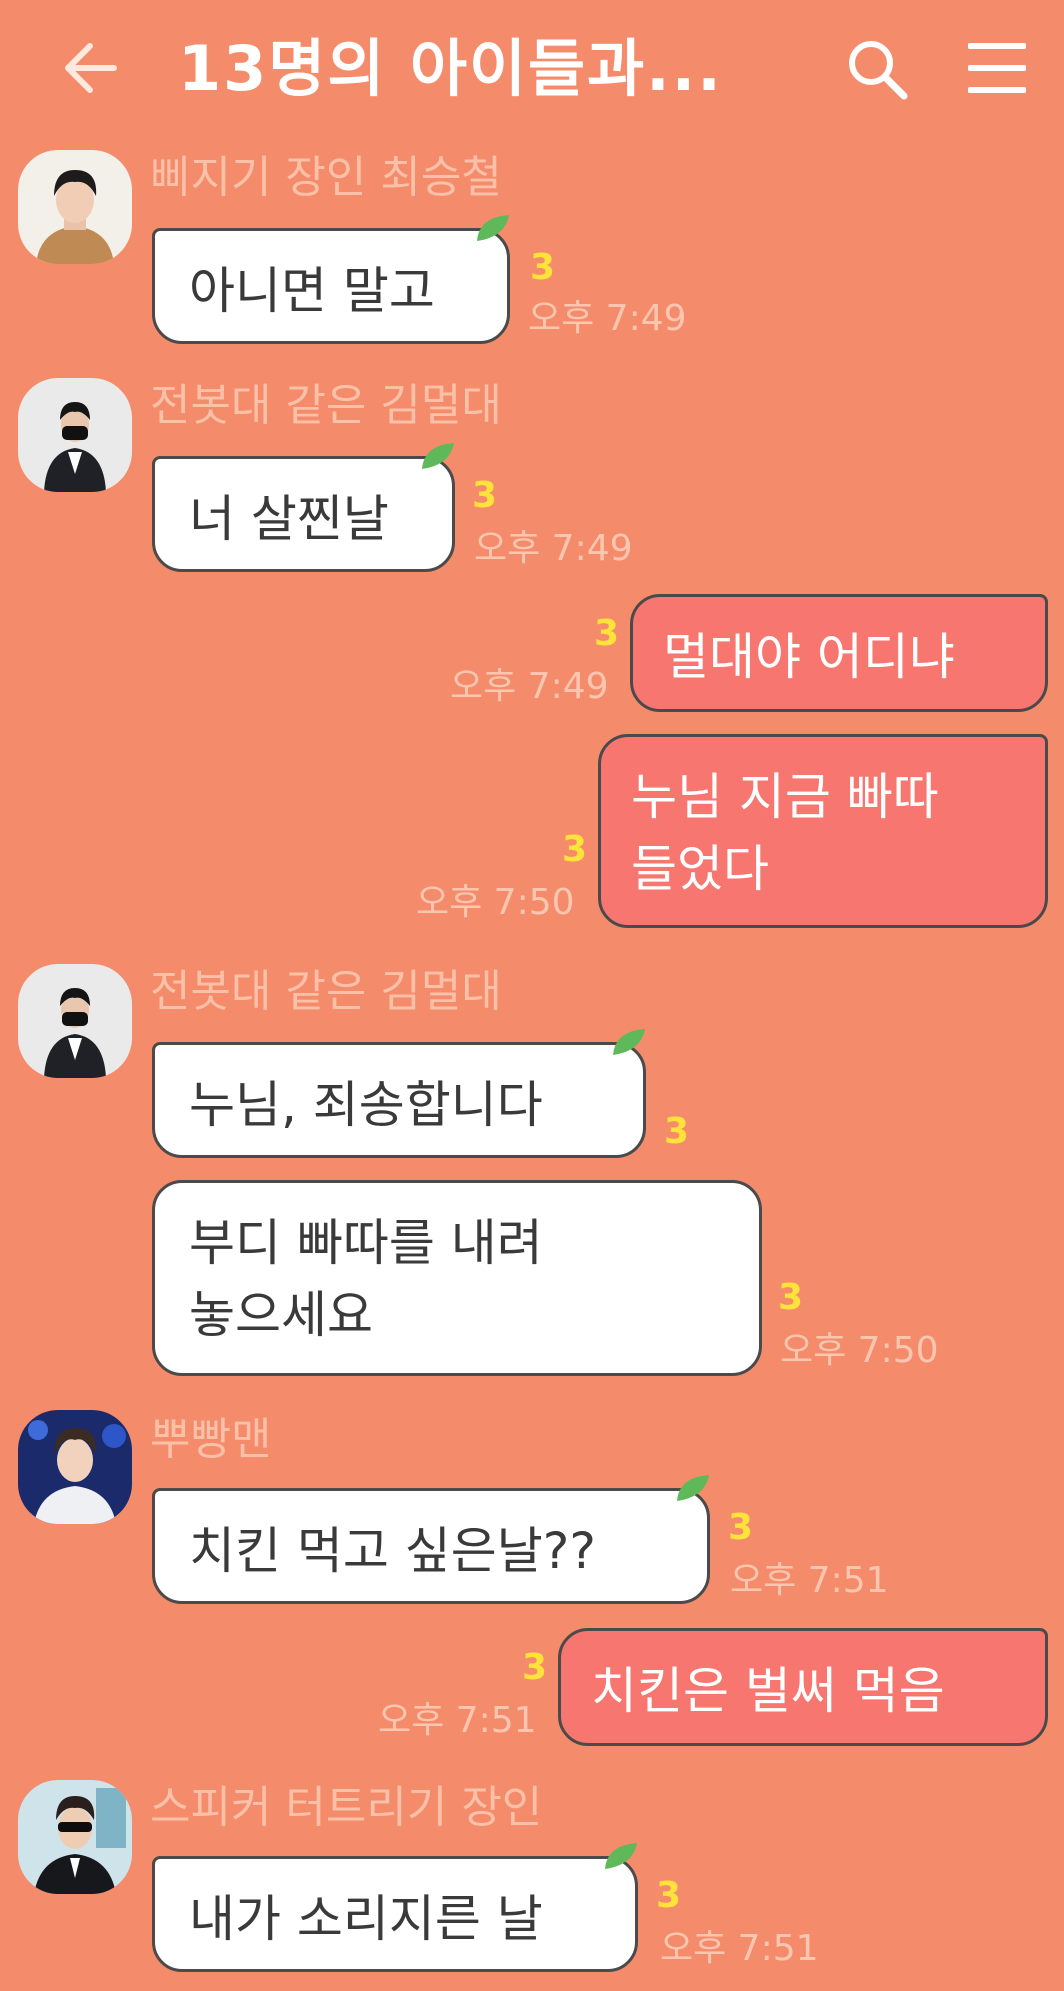 The width and height of the screenshot is (1064, 1991). Describe the element at coordinates (312, 291) in the screenshot. I see `message-text: 아니면 말고` at that location.